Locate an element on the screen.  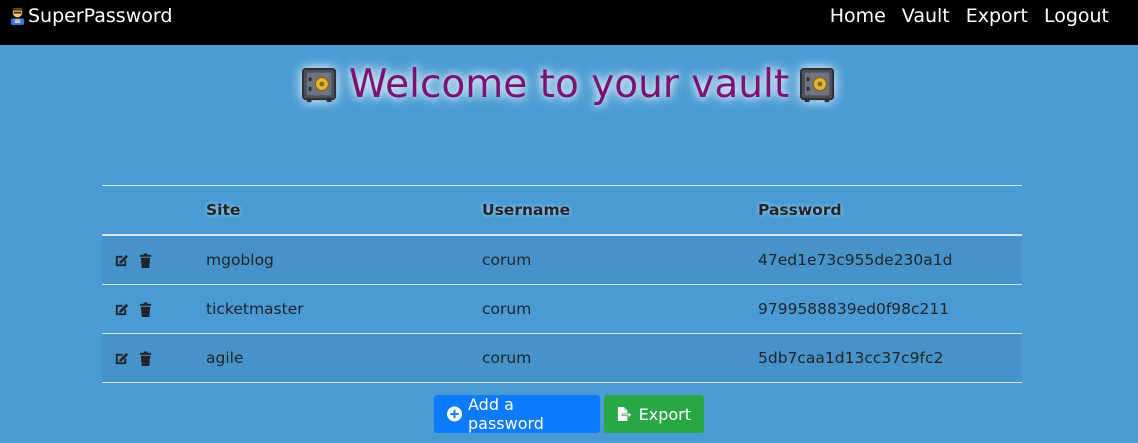
cell-password: 5db7caa1d13cc37c9fc2 is located at coordinates (890, 358).